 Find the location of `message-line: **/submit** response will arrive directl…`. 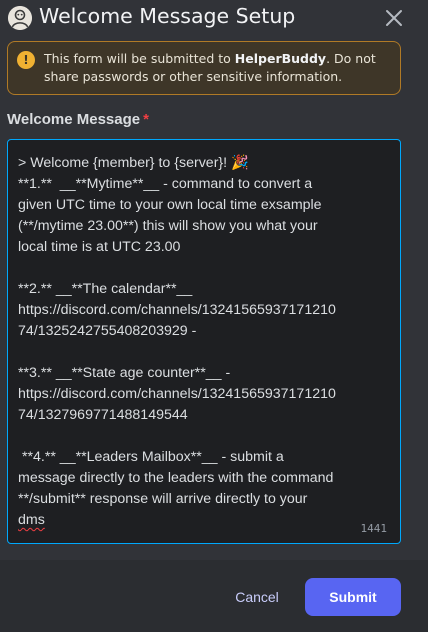

message-line: **/submit** response will arrive directl… is located at coordinates (163, 499).